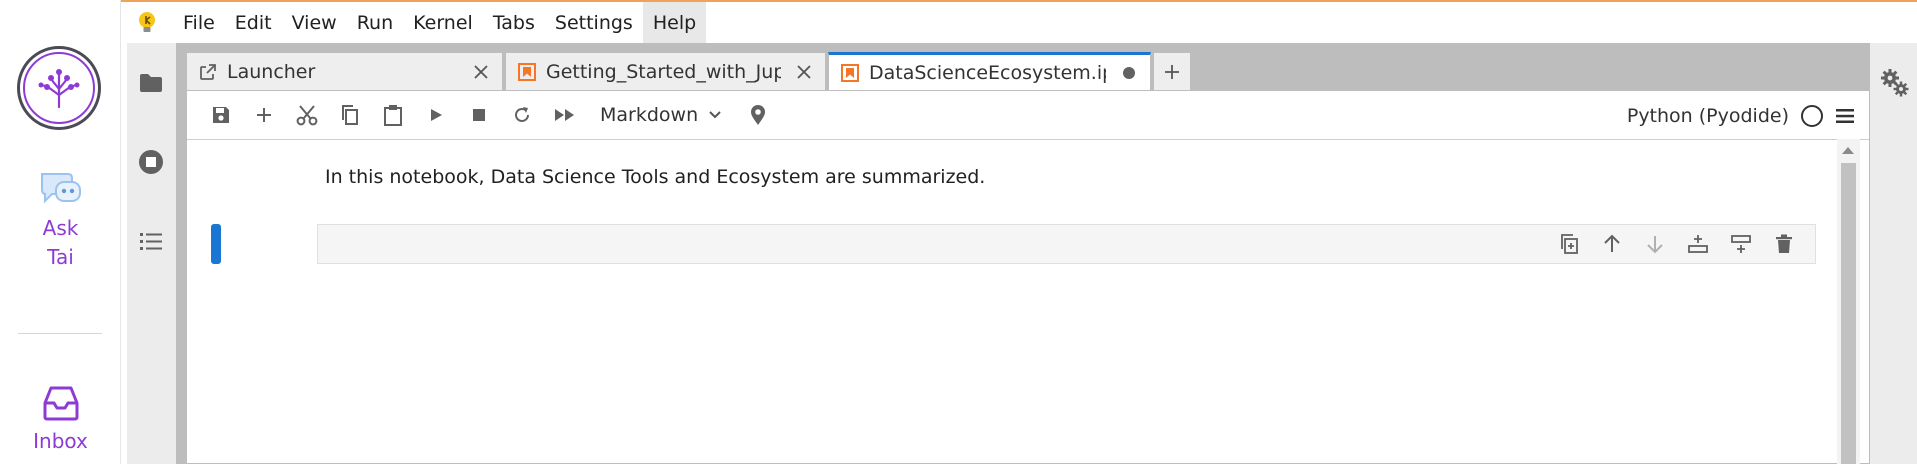 Image resolution: width=1917 pixels, height=464 pixels. I want to click on save-button, so click(220, 115).